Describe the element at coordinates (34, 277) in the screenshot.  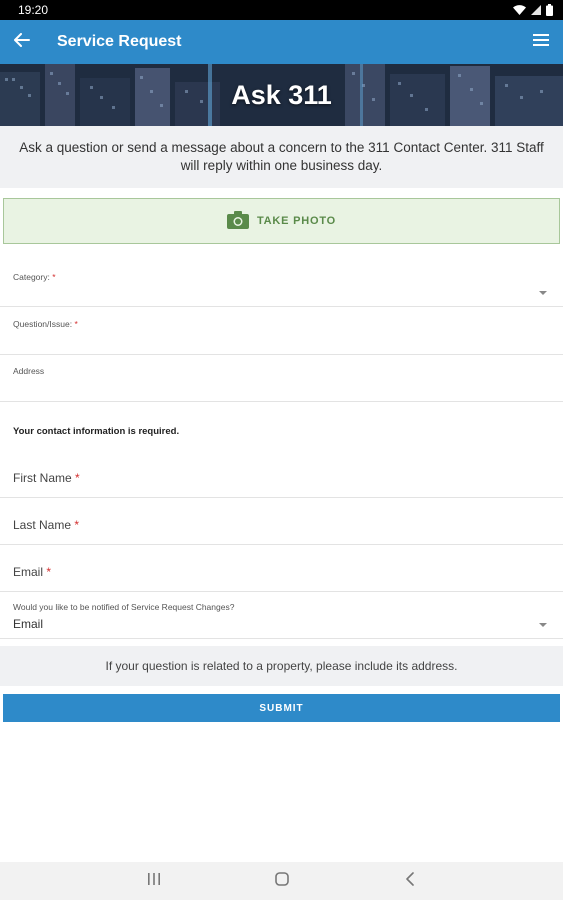
I see `category-label: Category: *` at that location.